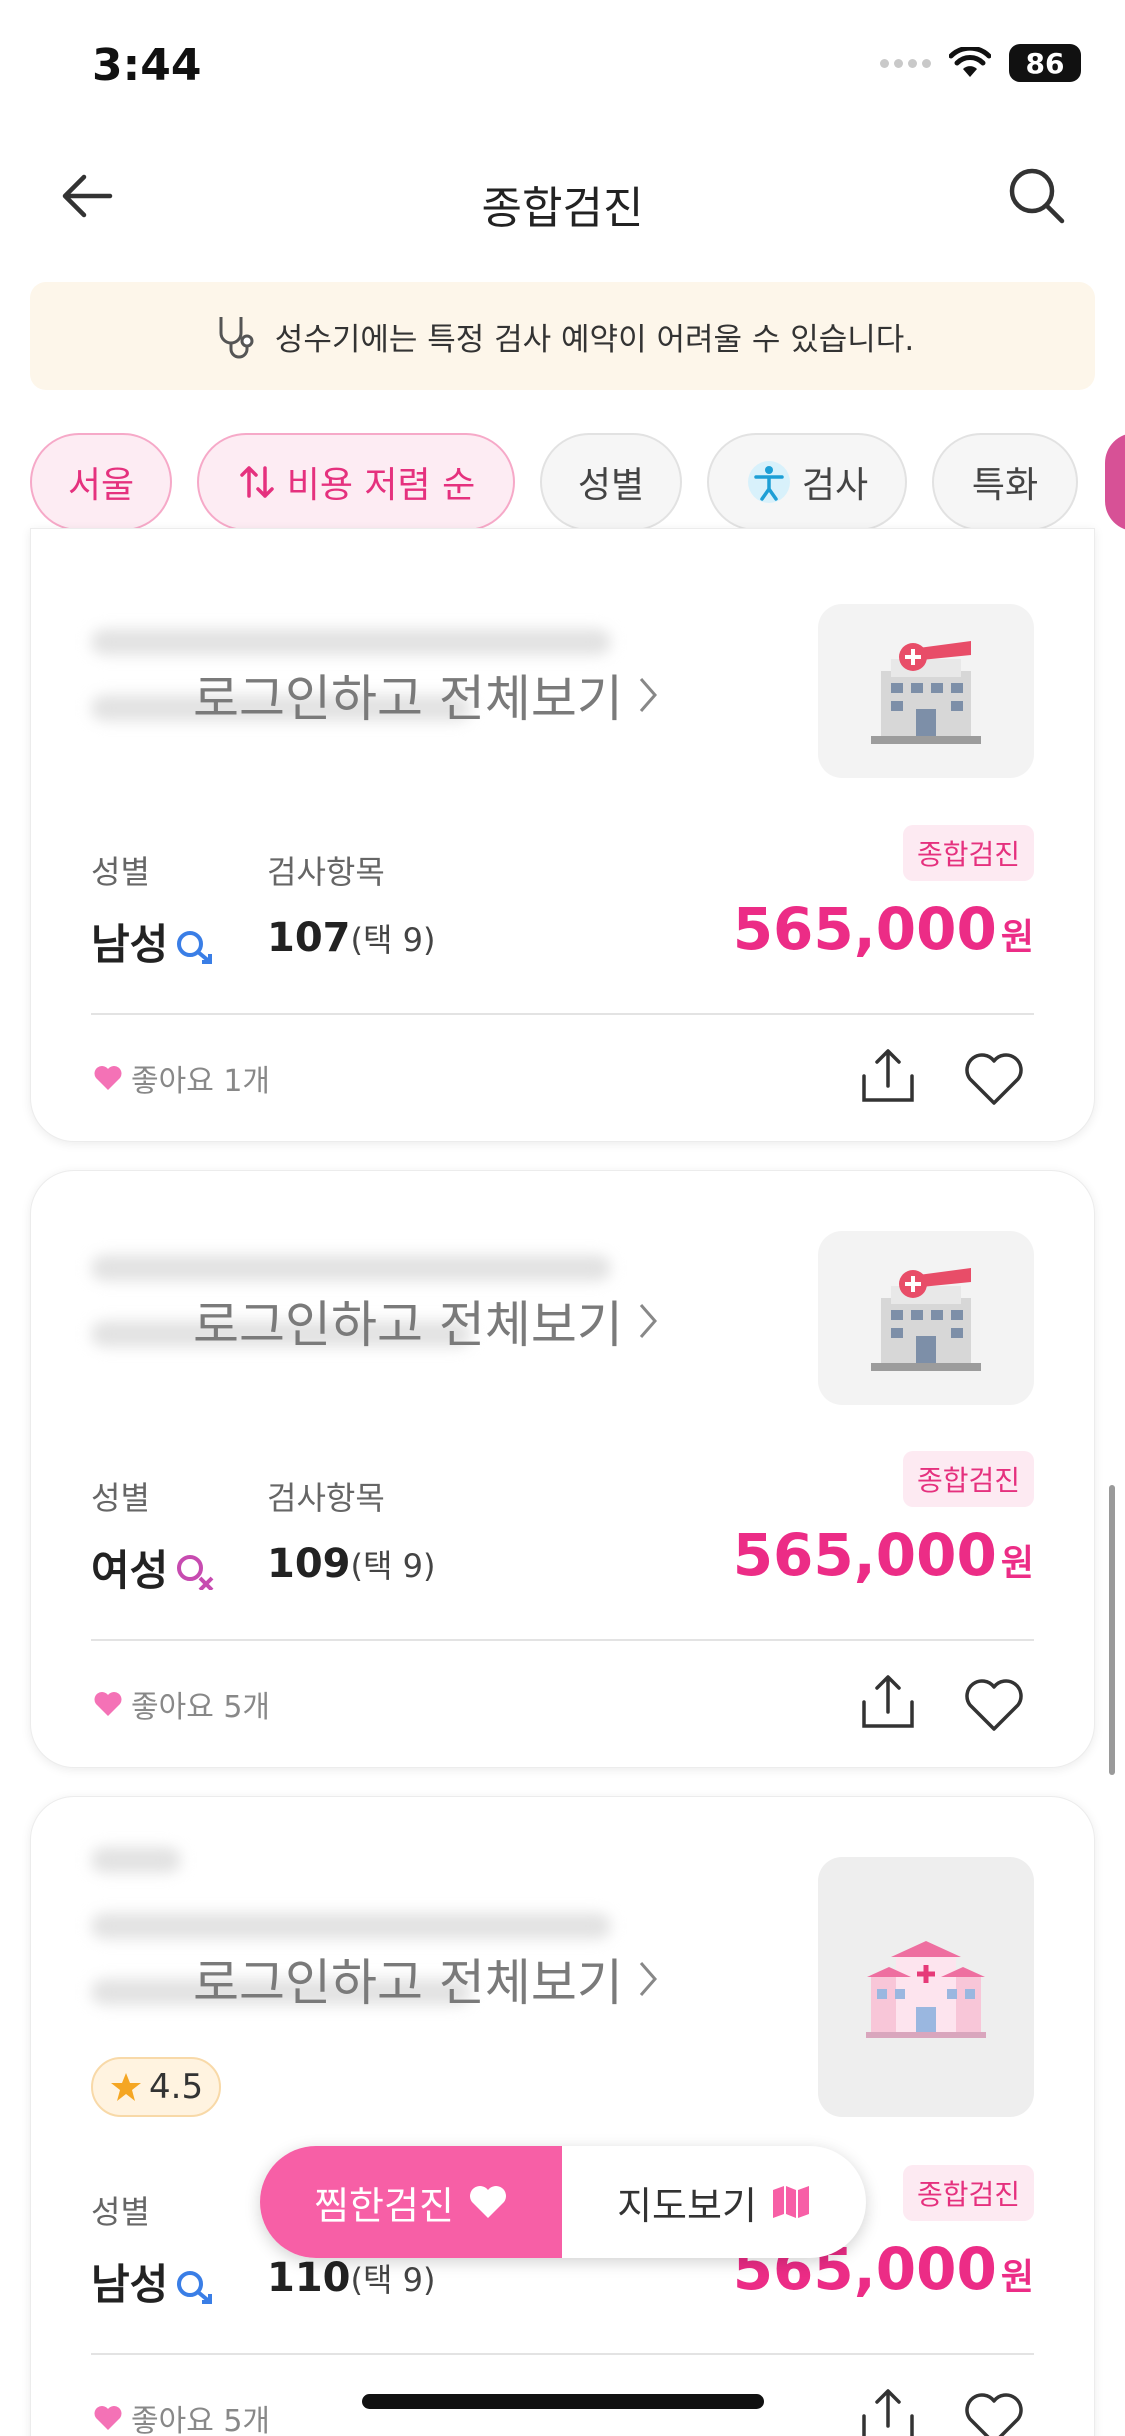 The image size is (1125, 2436). Describe the element at coordinates (768, 482) in the screenshot. I see `accessibility-icon` at that location.